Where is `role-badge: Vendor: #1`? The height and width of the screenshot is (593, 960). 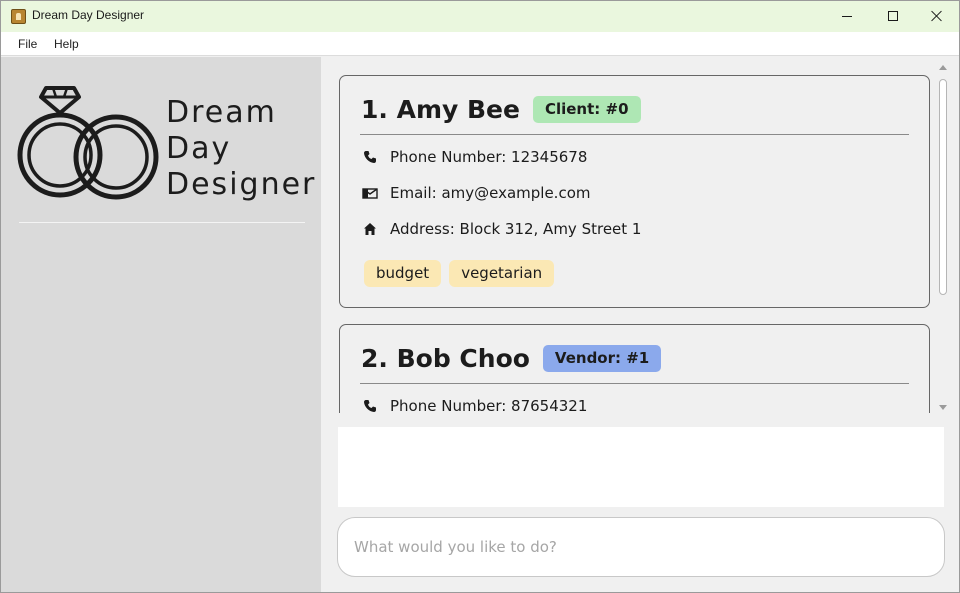 role-badge: Vendor: #1 is located at coordinates (602, 358).